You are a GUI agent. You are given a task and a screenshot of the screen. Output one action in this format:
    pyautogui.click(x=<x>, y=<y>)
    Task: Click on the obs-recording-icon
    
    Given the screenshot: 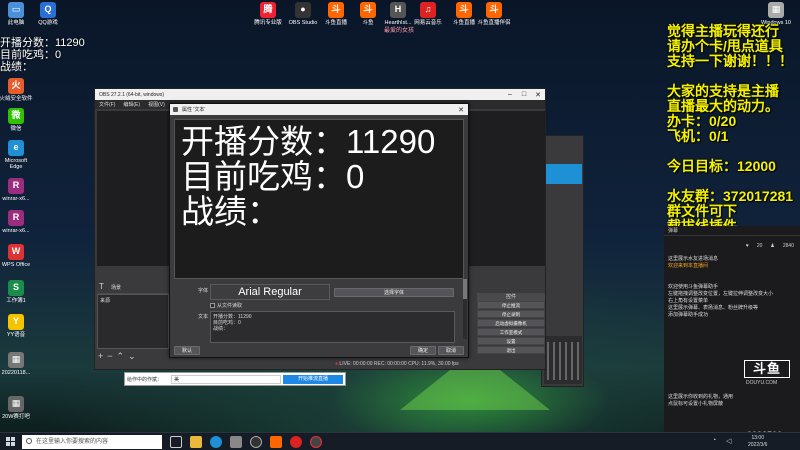 What is the action you would take?
    pyautogui.click(x=316, y=442)
    